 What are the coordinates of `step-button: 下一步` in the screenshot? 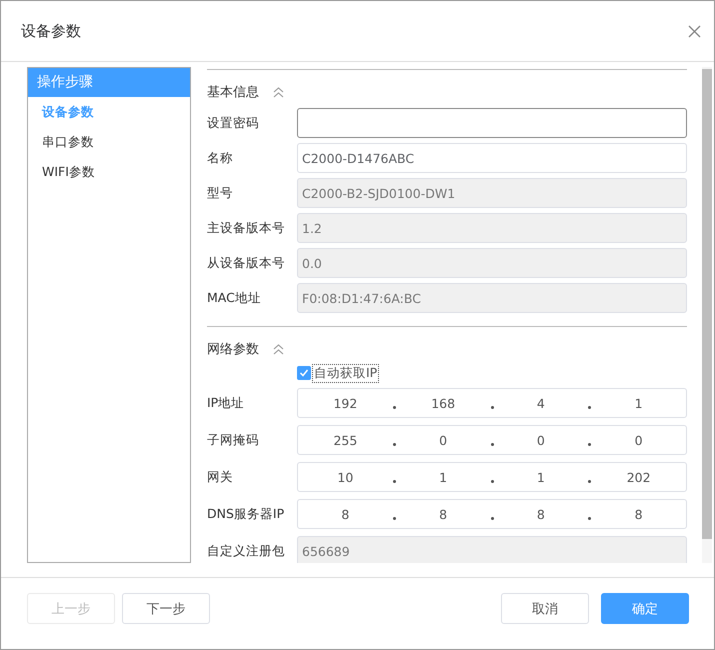 It's located at (166, 608).